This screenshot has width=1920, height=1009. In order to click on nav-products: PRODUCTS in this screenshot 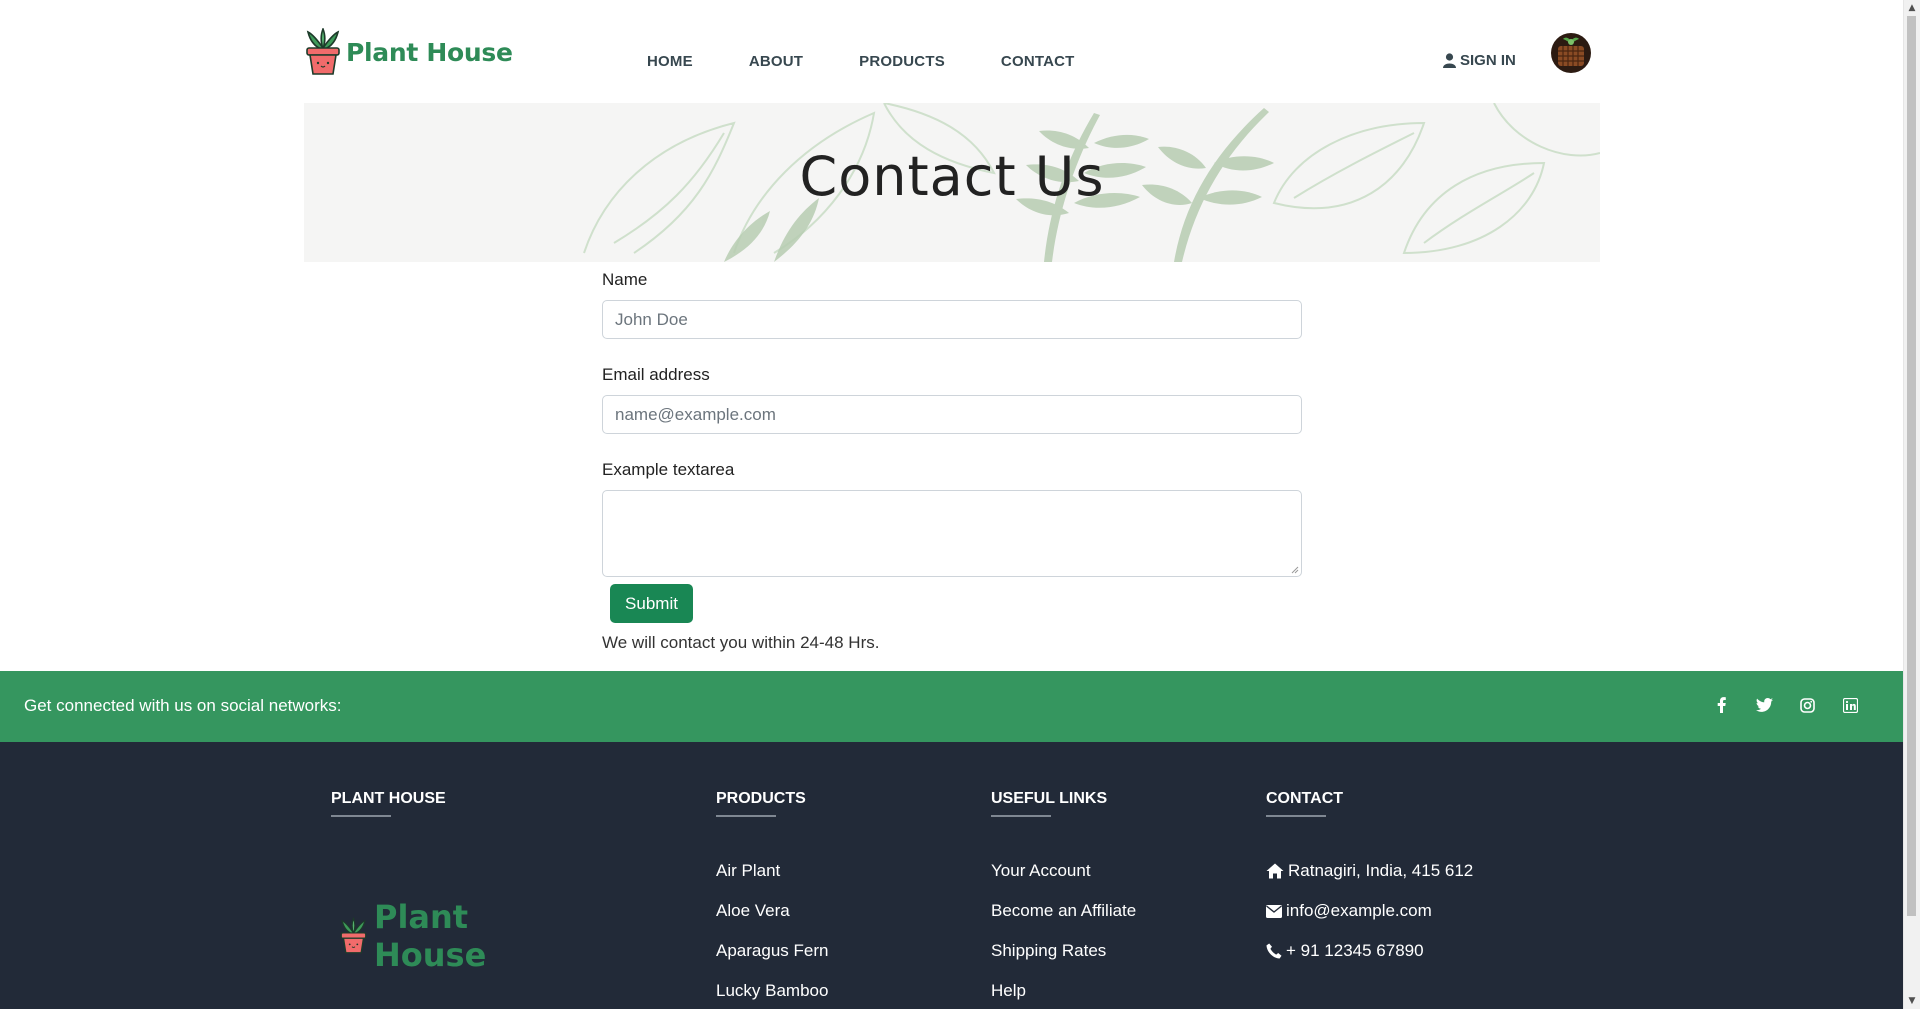, I will do `click(902, 61)`.